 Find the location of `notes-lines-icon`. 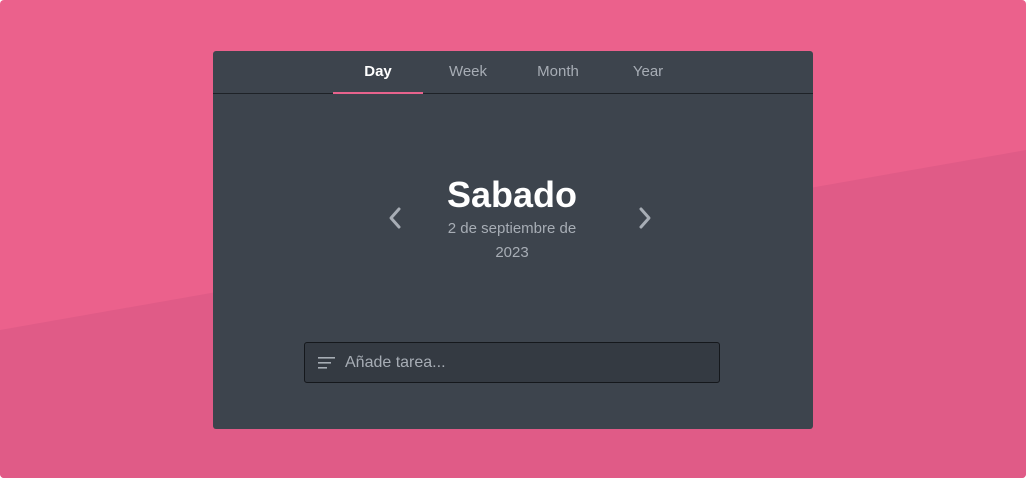

notes-lines-icon is located at coordinates (326, 363).